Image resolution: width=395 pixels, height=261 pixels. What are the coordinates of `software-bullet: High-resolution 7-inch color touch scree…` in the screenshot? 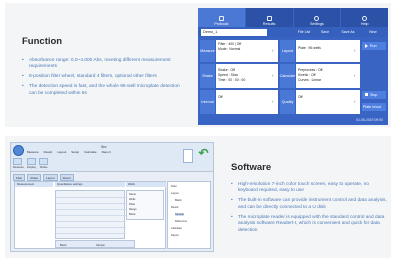 It's located at (310, 188).